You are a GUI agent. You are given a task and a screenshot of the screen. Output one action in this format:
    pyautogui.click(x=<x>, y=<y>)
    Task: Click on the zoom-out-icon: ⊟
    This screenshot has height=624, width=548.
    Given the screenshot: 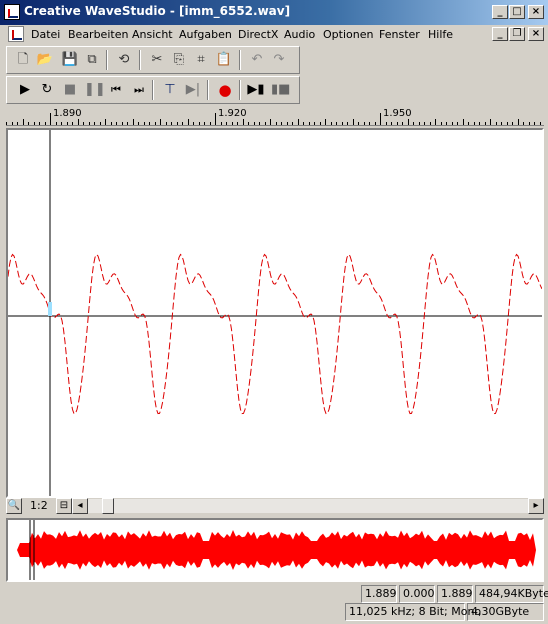 What is the action you would take?
    pyautogui.click(x=64, y=506)
    